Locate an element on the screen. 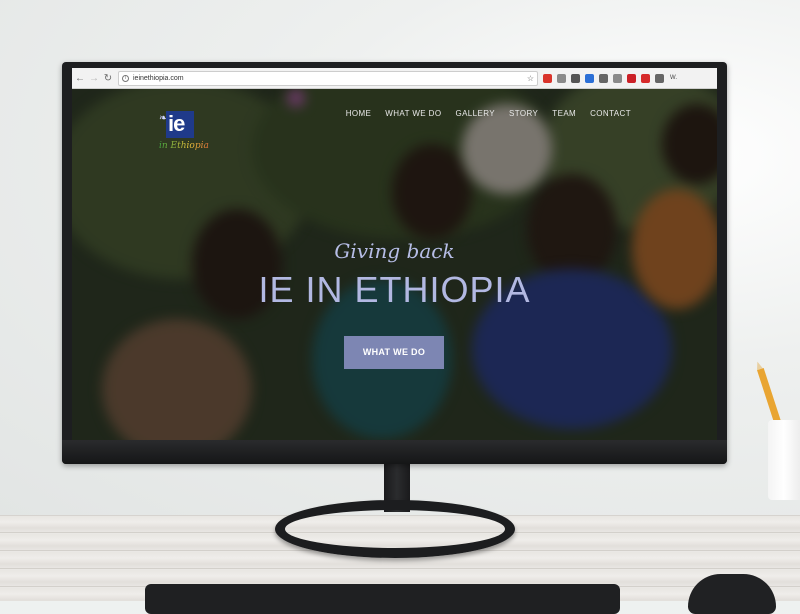 This screenshot has width=800, height=614. computer-mouse is located at coordinates (732, 594).